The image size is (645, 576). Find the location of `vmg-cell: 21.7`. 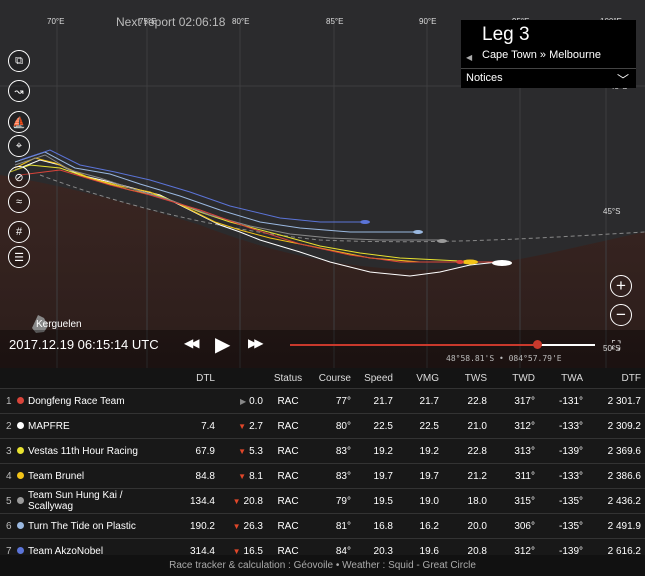

vmg-cell: 21.7 is located at coordinates (420, 401).